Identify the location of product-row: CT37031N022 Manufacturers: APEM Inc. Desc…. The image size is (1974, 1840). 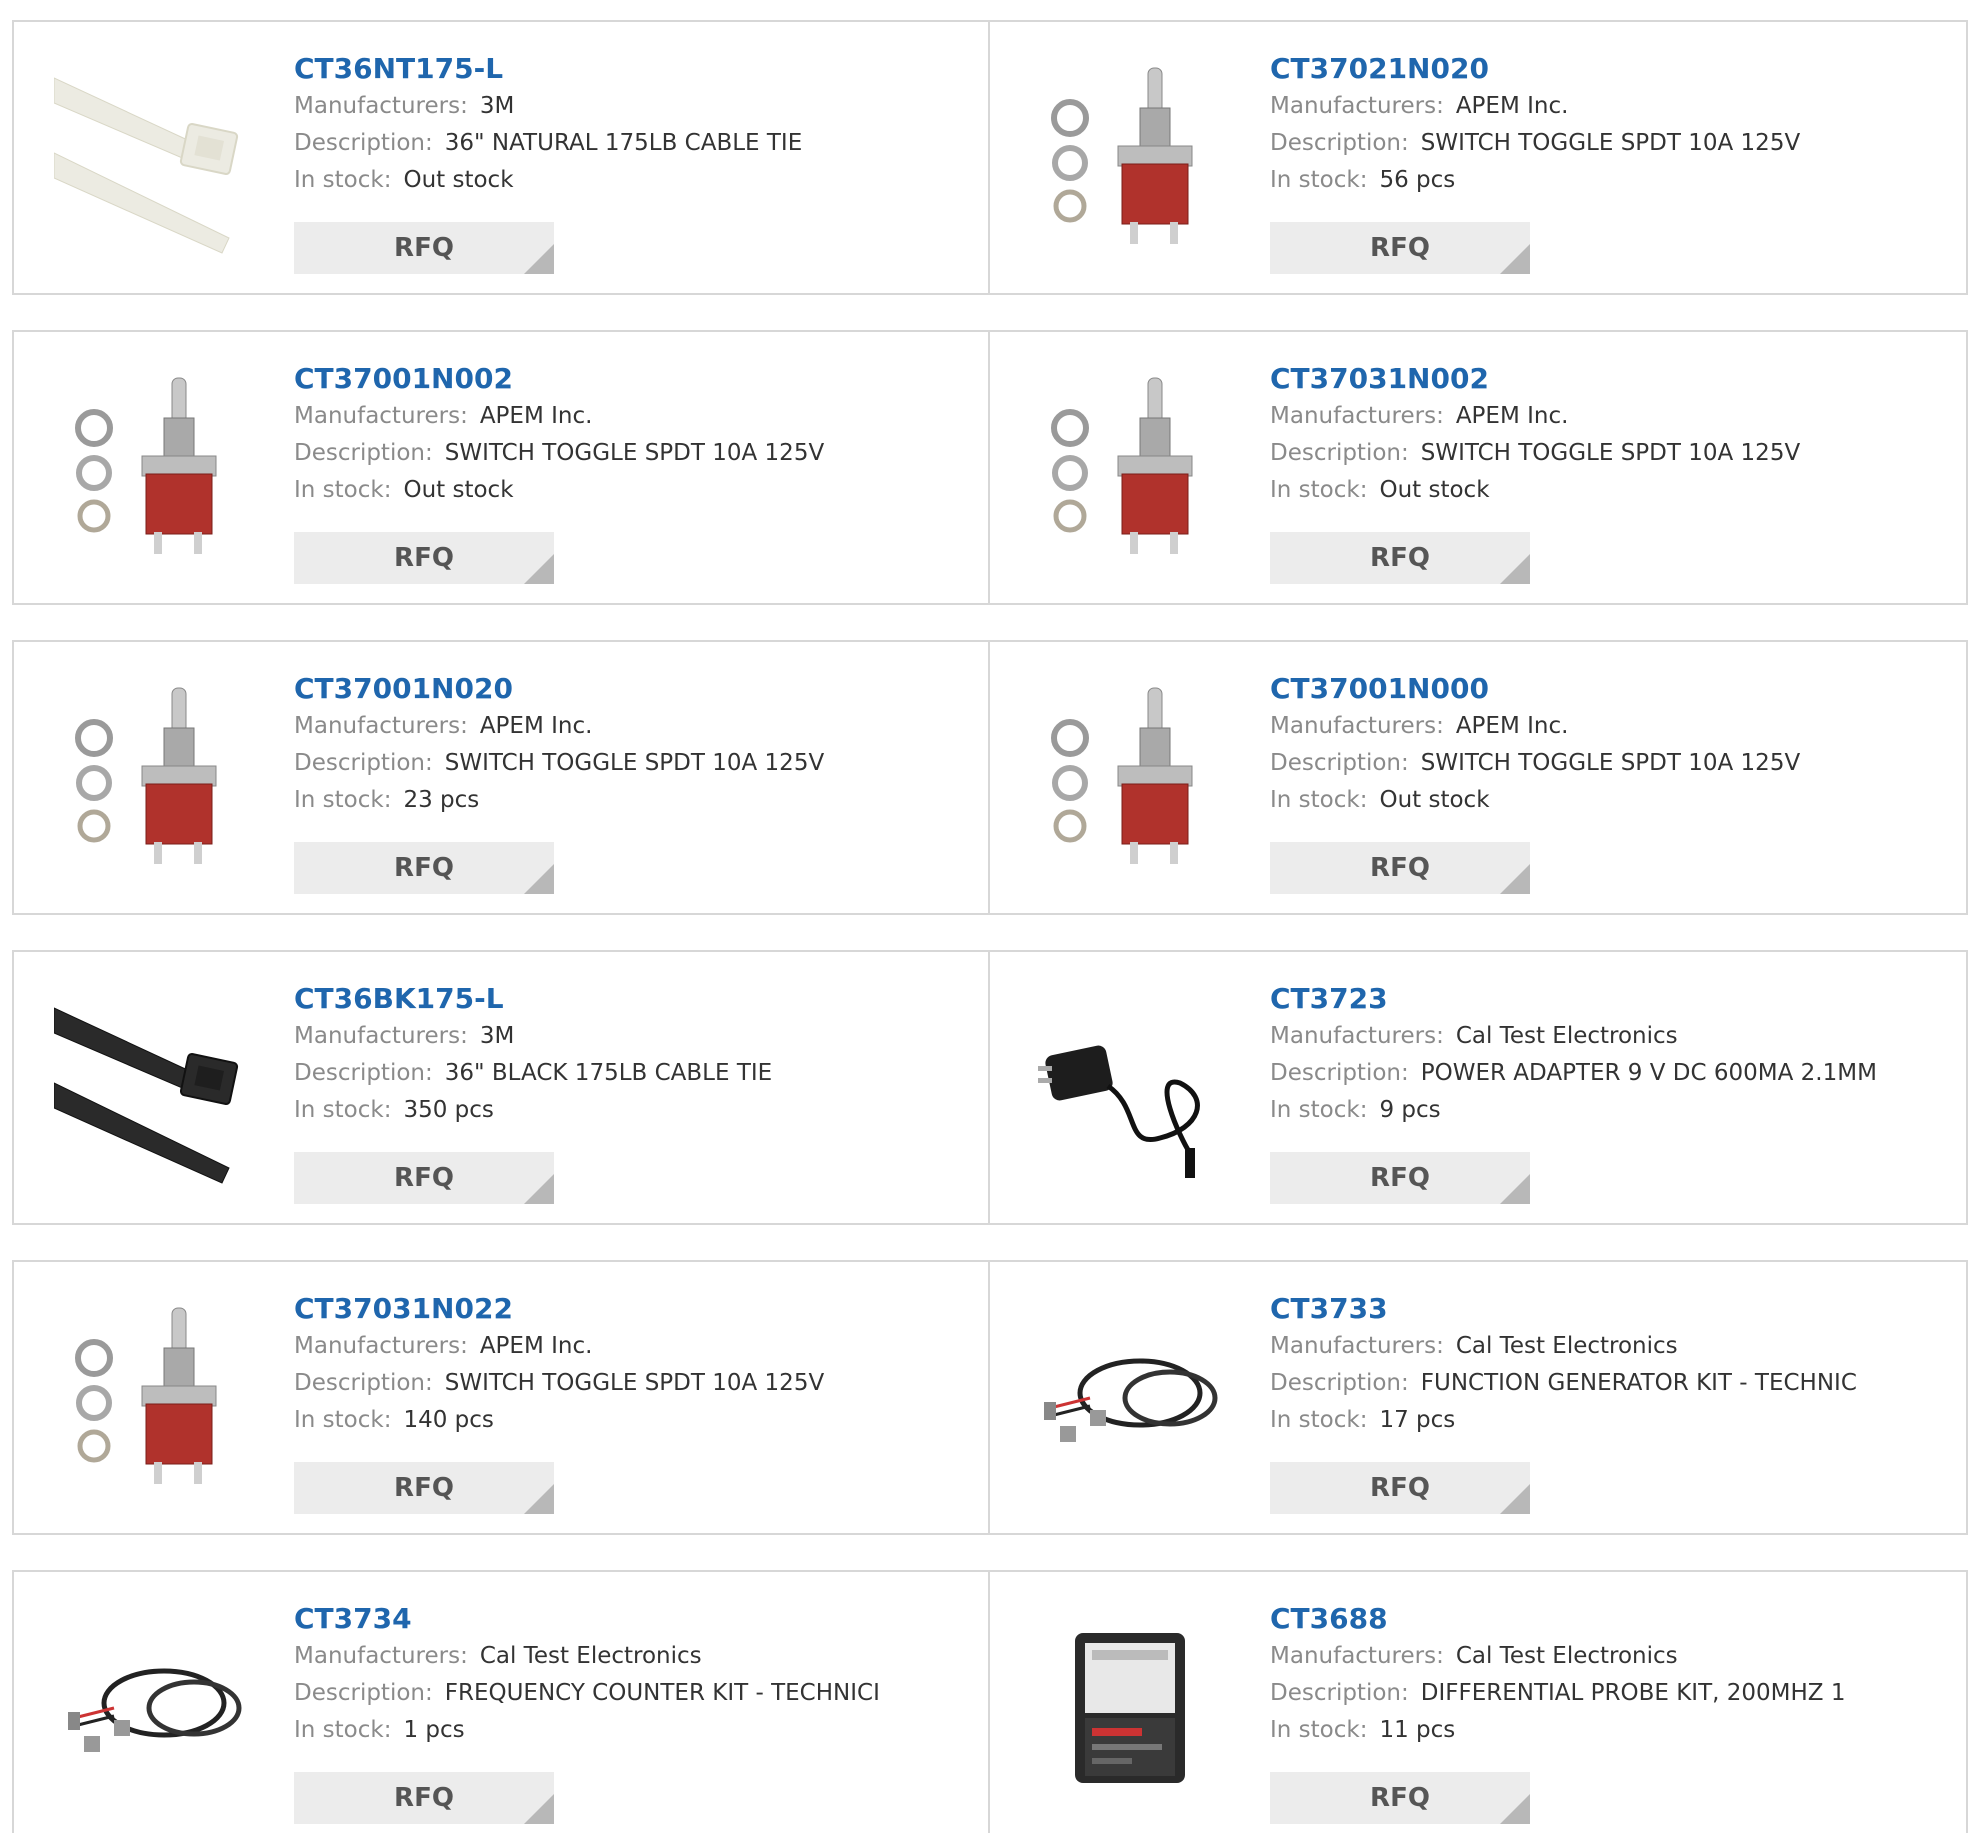
(990, 1397).